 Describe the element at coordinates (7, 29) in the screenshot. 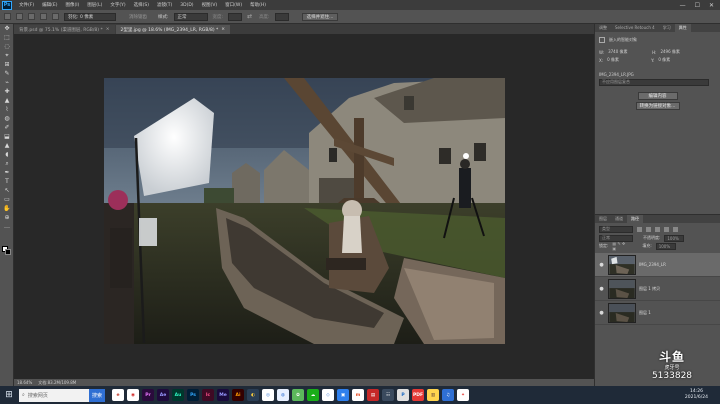

I see `tool-icon: ✥` at that location.